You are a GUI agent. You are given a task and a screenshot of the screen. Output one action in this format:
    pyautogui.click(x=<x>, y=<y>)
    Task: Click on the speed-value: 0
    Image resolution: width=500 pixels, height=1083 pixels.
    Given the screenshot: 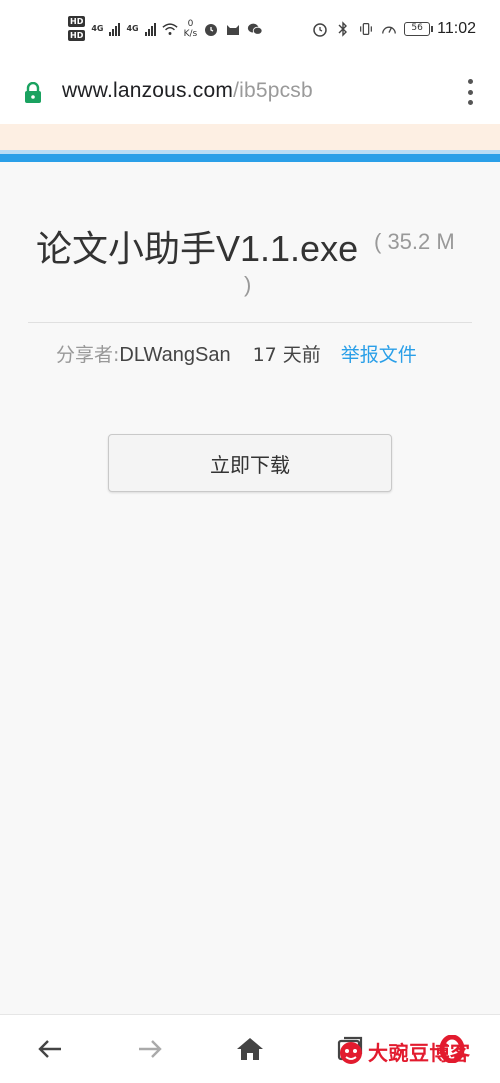 What is the action you would take?
    pyautogui.click(x=190, y=23)
    